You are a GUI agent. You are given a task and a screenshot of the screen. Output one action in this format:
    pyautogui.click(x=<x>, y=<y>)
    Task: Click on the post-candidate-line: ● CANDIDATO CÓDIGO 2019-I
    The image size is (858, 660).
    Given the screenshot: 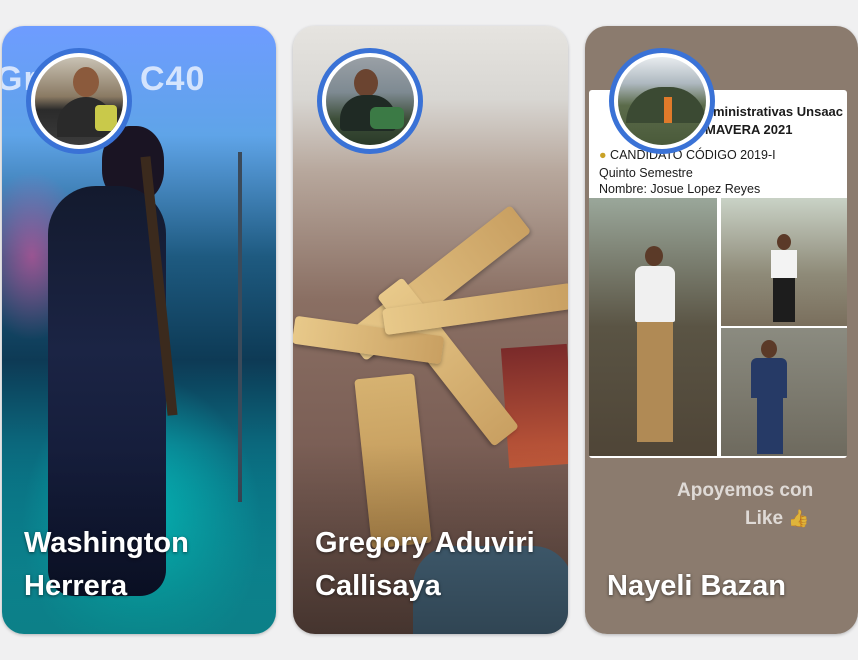 What is the action you would take?
    pyautogui.click(x=687, y=155)
    